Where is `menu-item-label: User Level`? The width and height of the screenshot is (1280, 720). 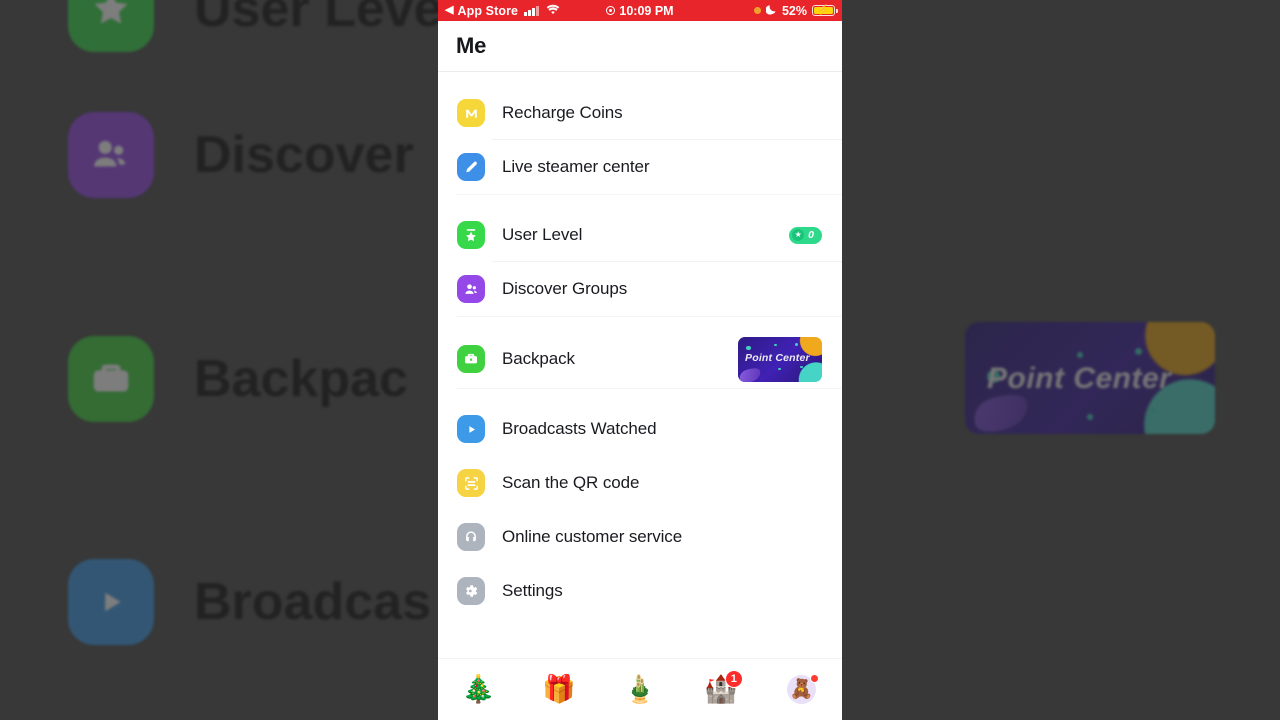
menu-item-label: User Level is located at coordinates (542, 234).